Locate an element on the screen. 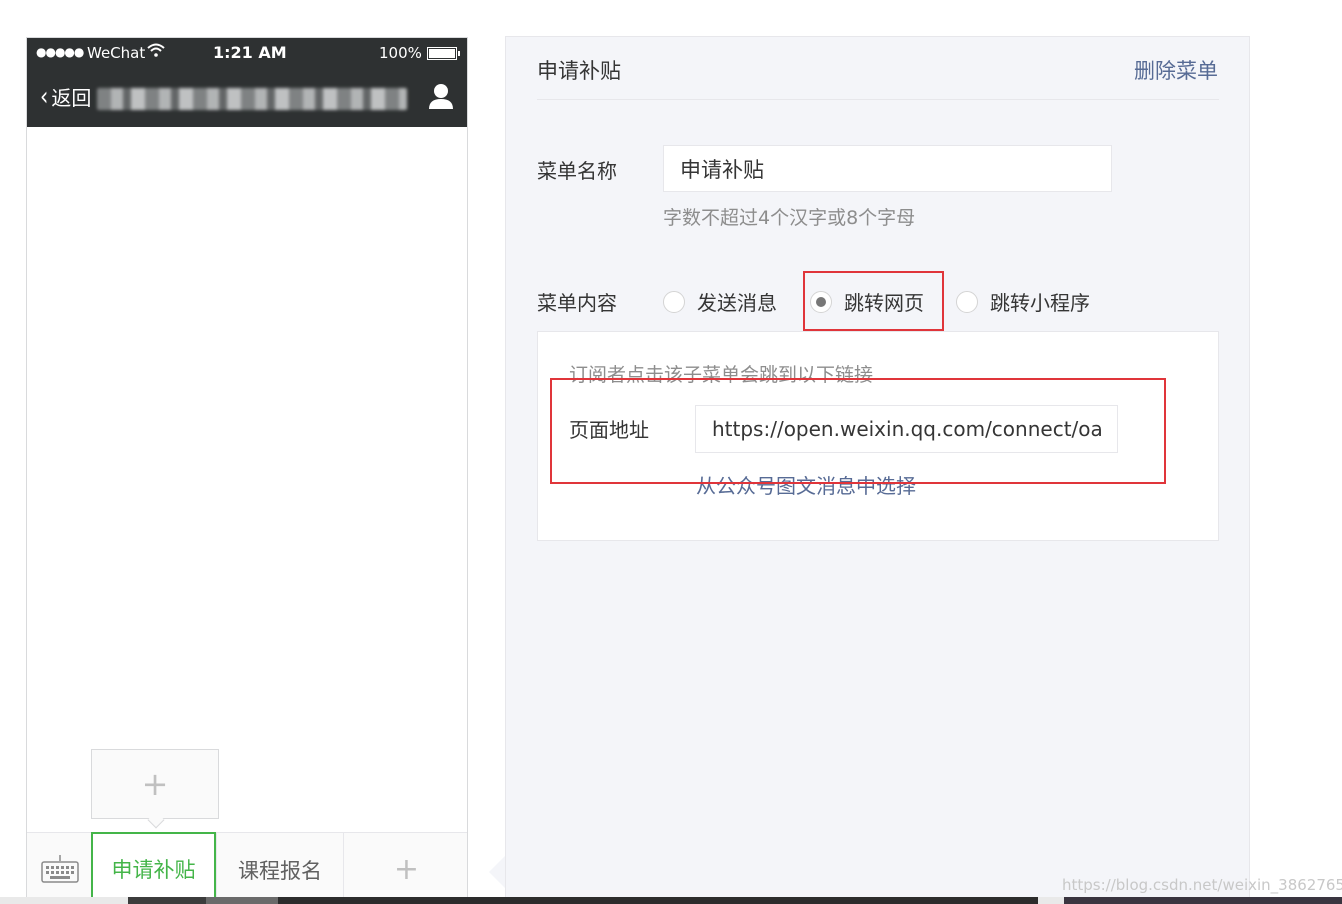 The image size is (1342, 904). radio-label: 跳转网页 is located at coordinates (884, 303).